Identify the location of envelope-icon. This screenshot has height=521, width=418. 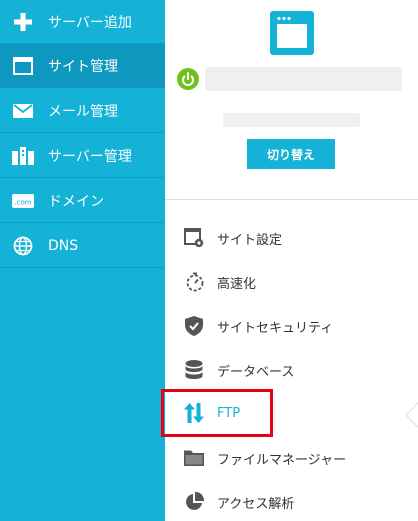
(23, 111).